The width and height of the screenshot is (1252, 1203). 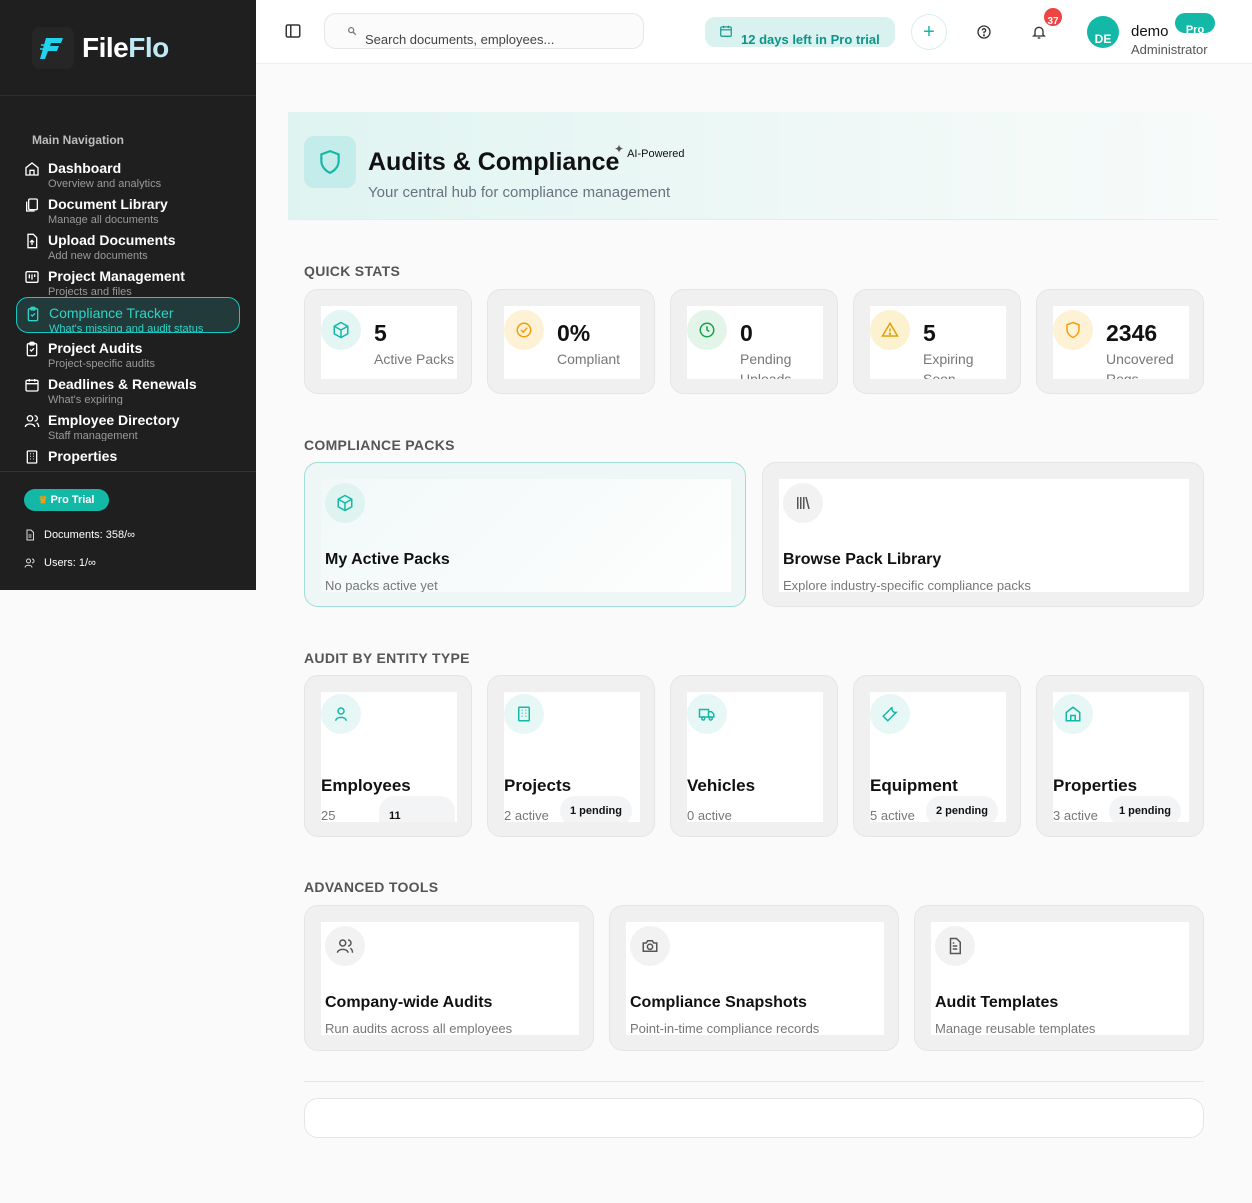 I want to click on pack-title: Browse Pack Library, so click(x=862, y=559).